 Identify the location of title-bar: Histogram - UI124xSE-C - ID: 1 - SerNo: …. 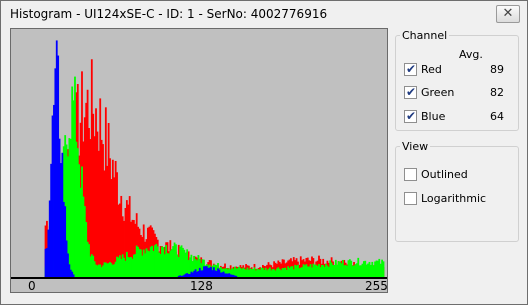
(264, 14).